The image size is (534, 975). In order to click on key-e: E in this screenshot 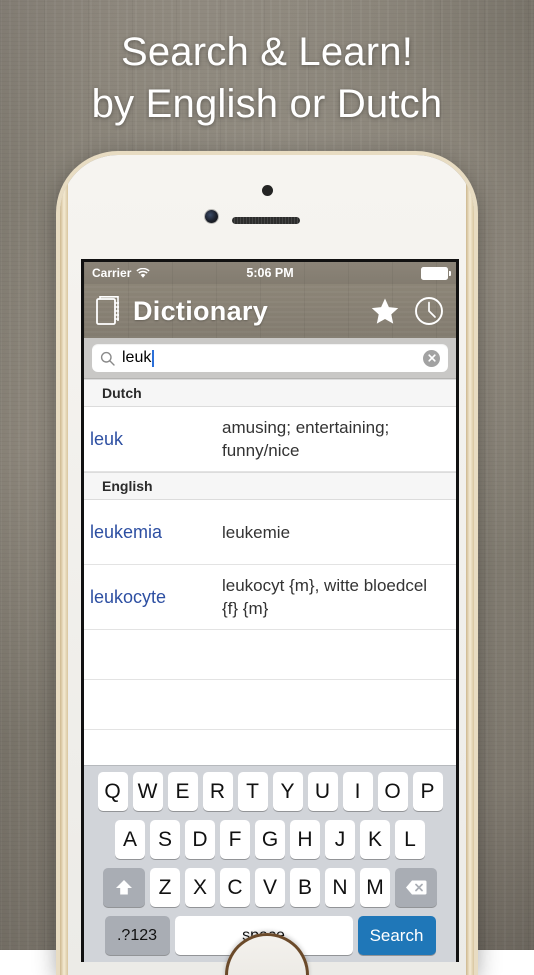, I will do `click(182, 791)`.